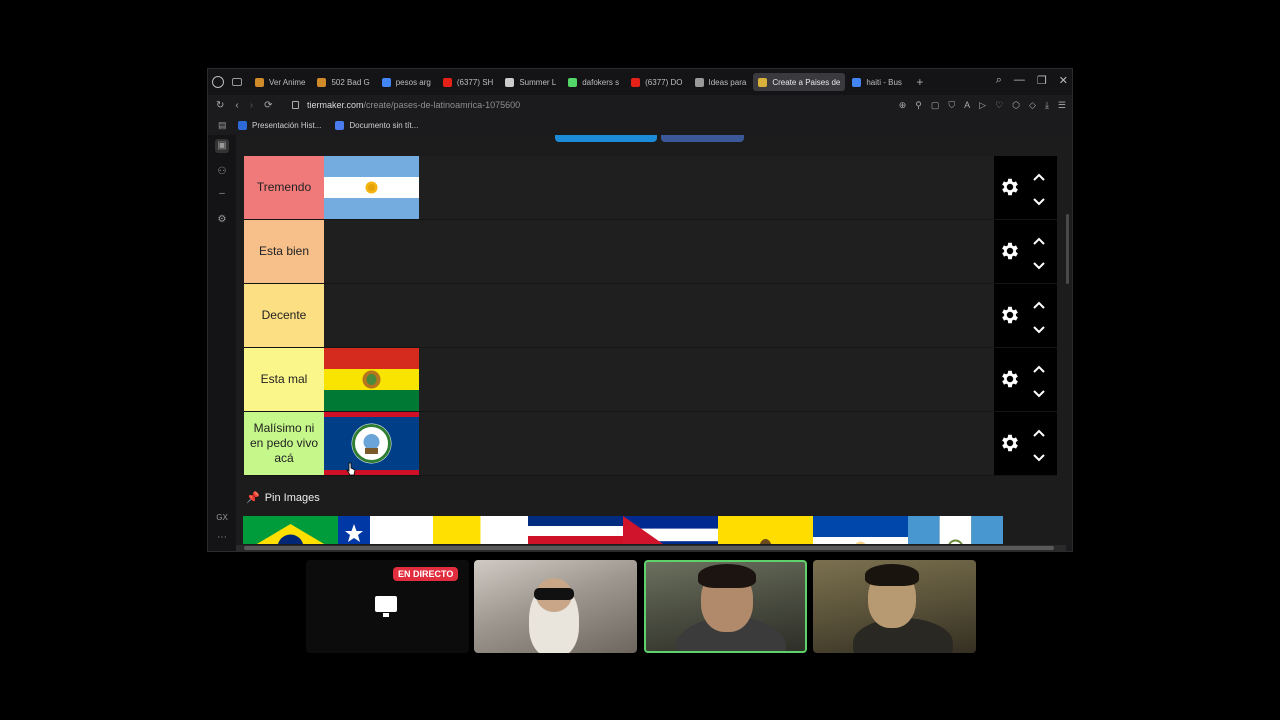 Image resolution: width=1280 pixels, height=720 pixels. I want to click on monitor-icon, so click(386, 606).